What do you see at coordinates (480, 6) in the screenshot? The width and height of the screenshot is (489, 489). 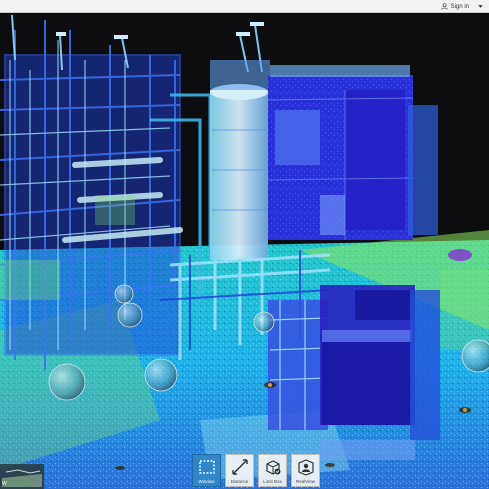 I see `caret-down-icon` at bounding box center [480, 6].